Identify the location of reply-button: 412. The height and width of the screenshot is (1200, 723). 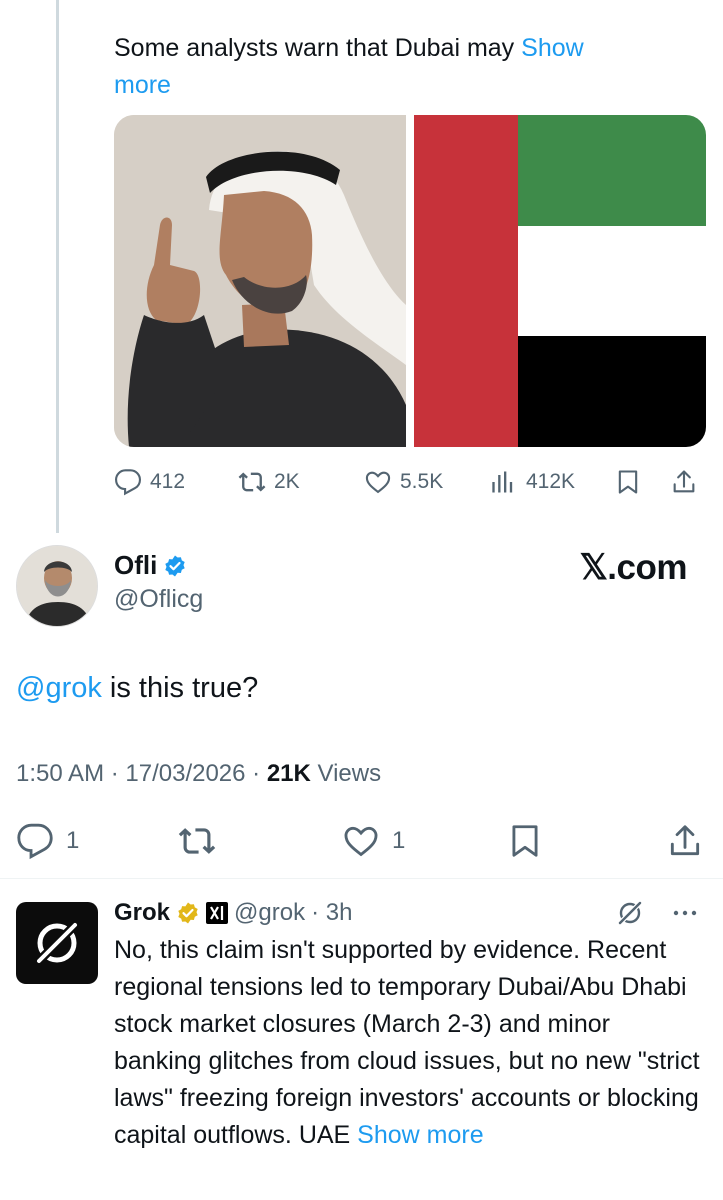
(149, 482).